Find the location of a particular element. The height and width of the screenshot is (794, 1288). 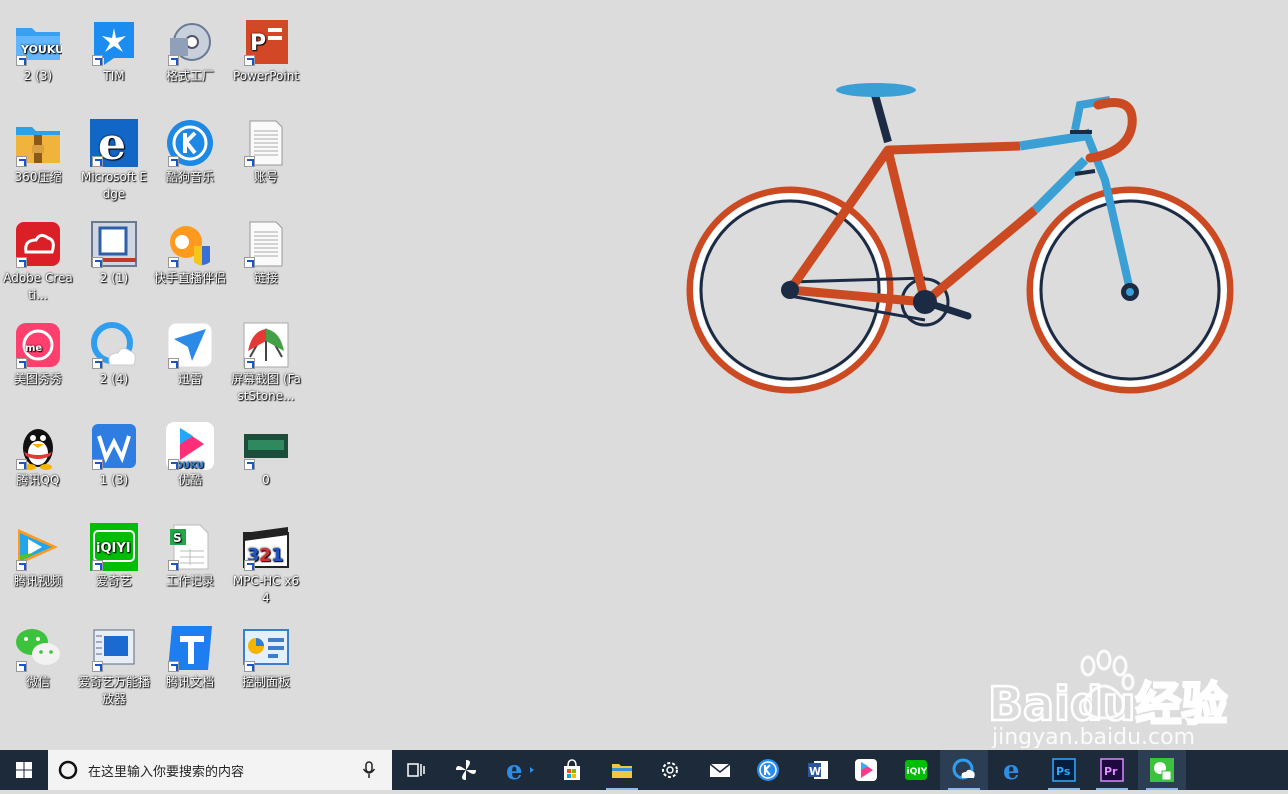

taskbar-edge: e is located at coordinates (1014, 770).